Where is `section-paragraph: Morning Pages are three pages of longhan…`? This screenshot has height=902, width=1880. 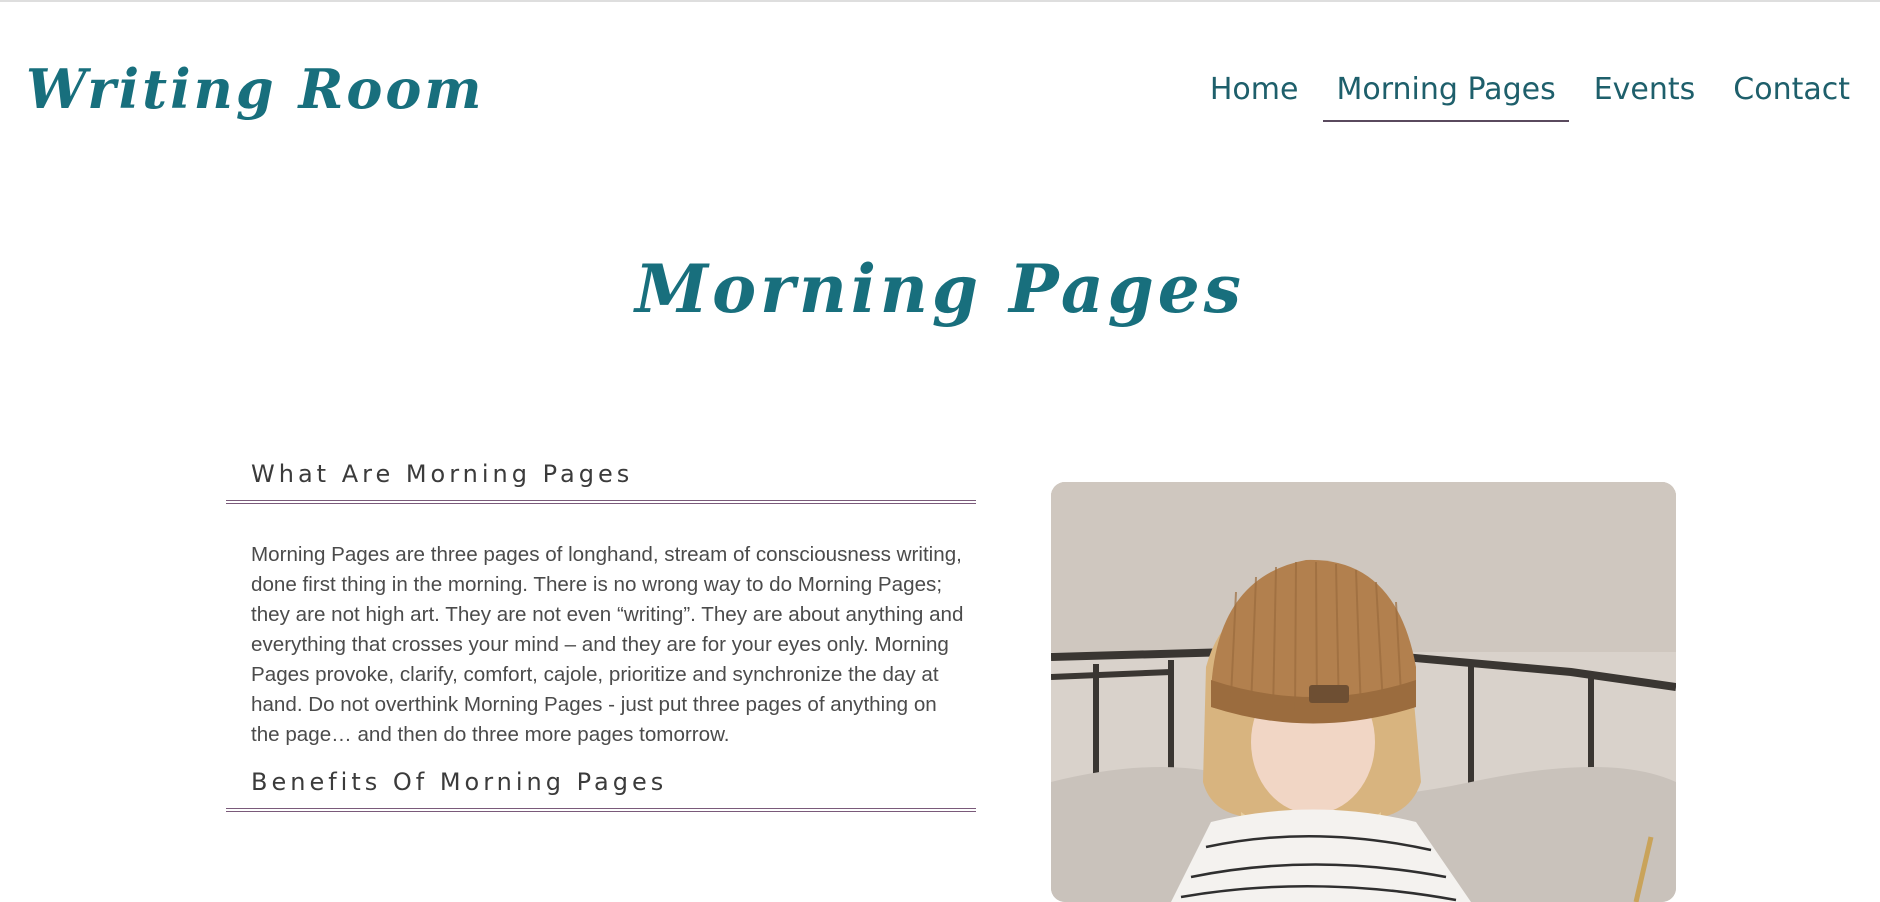
section-paragraph: Morning Pages are three pages of longhan… is located at coordinates (607, 644).